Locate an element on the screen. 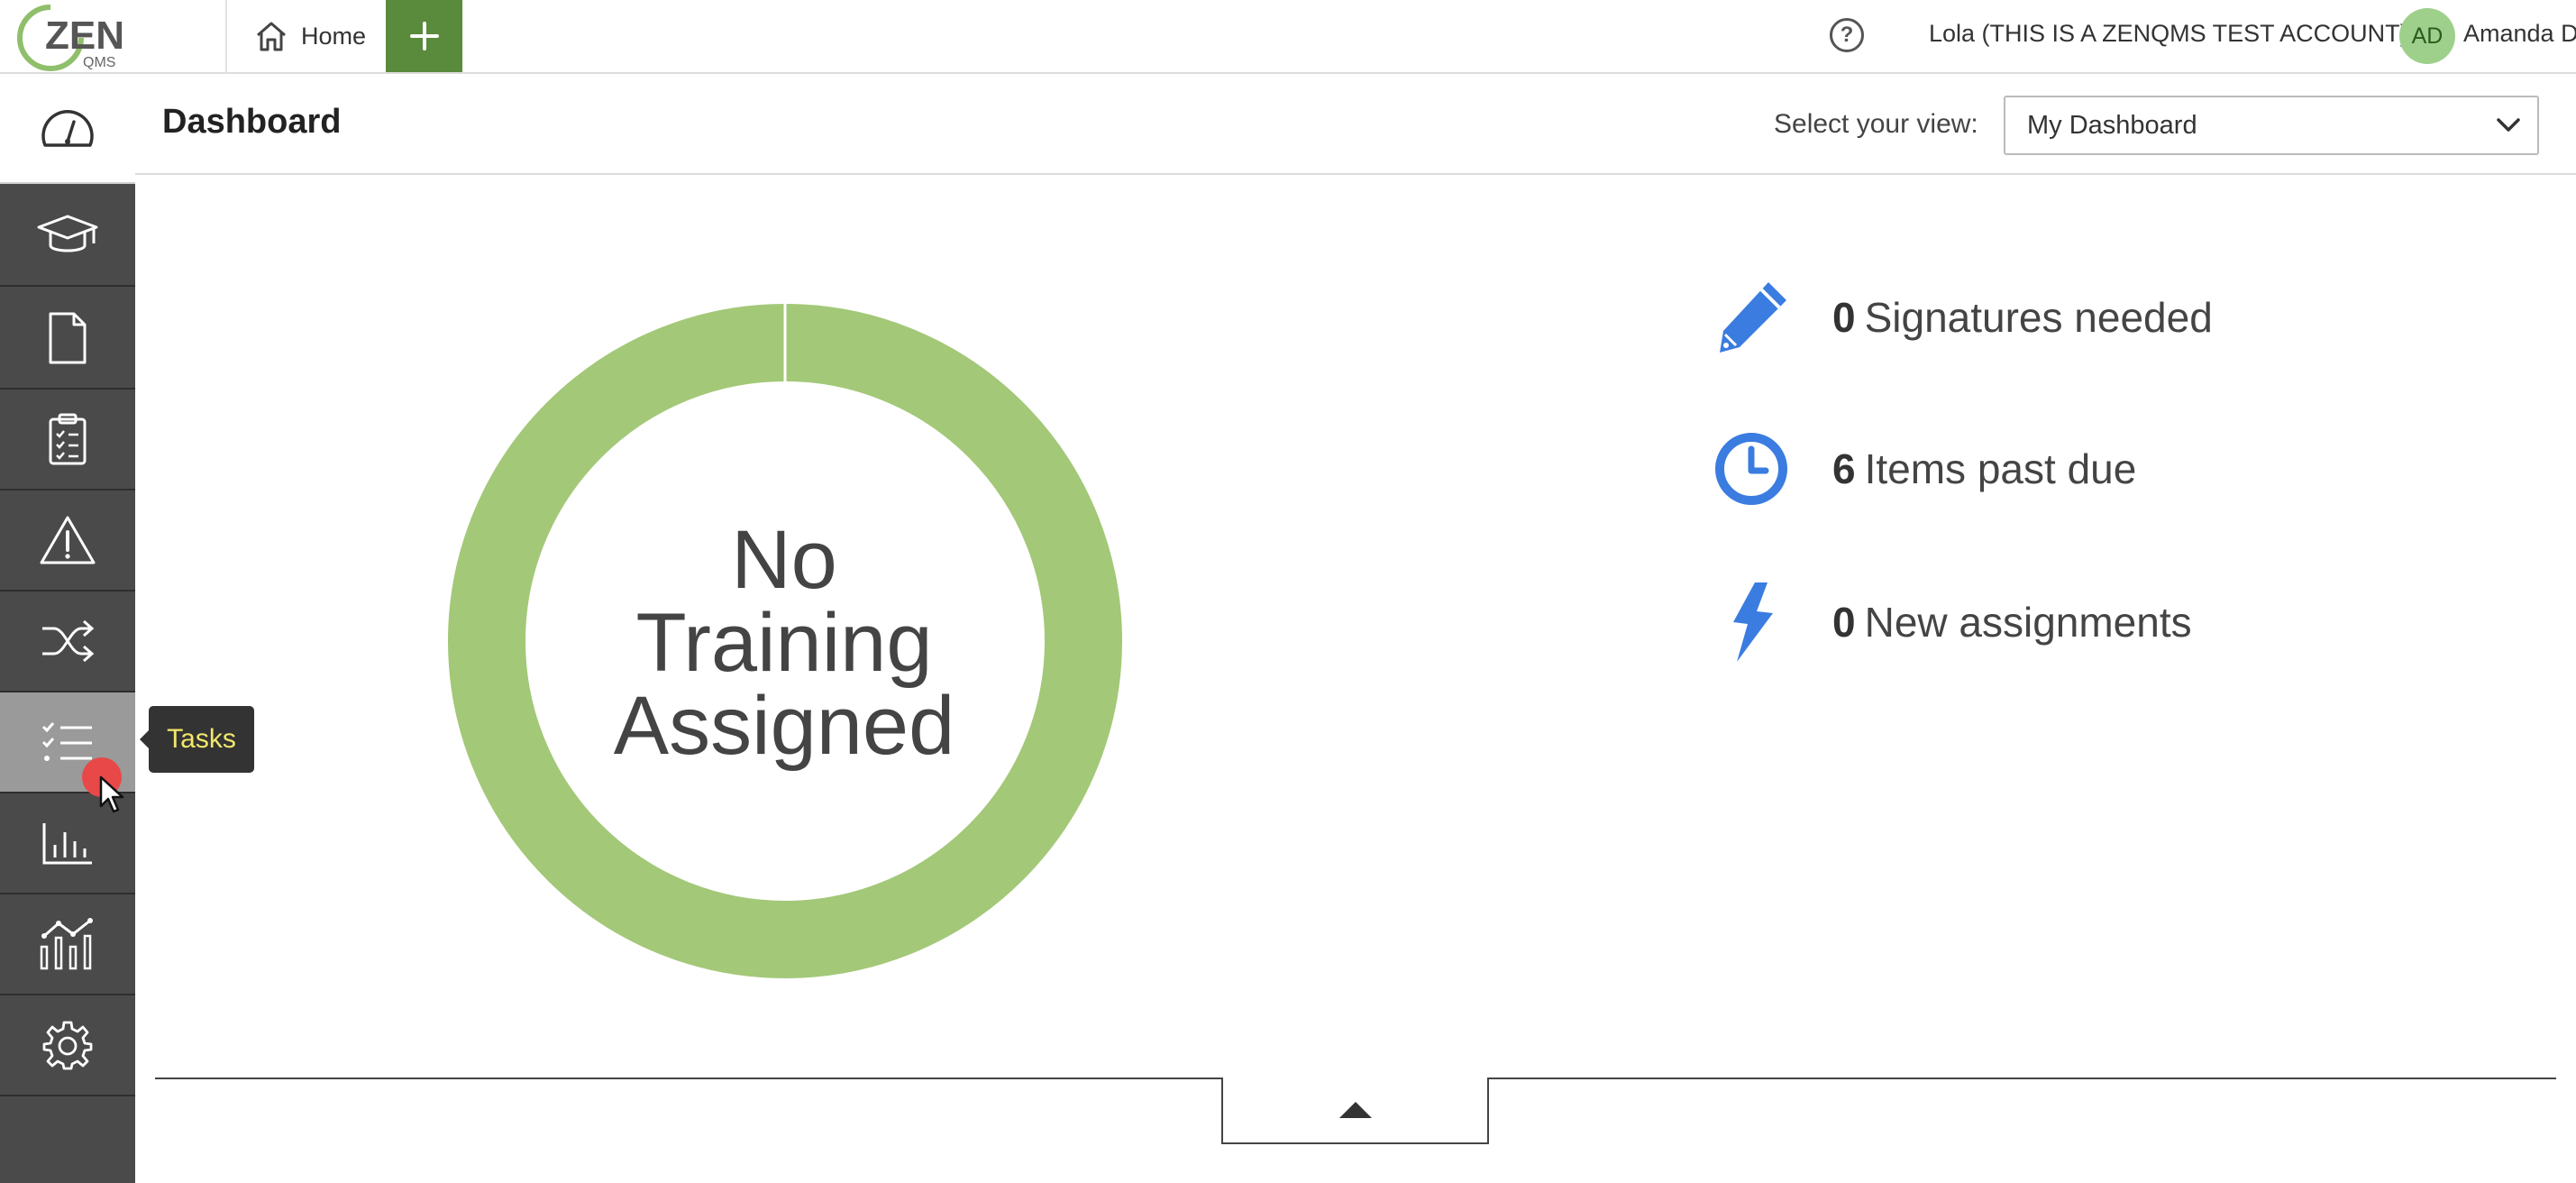 This screenshot has height=1183, width=2576. shuffle-icon is located at coordinates (68, 641).